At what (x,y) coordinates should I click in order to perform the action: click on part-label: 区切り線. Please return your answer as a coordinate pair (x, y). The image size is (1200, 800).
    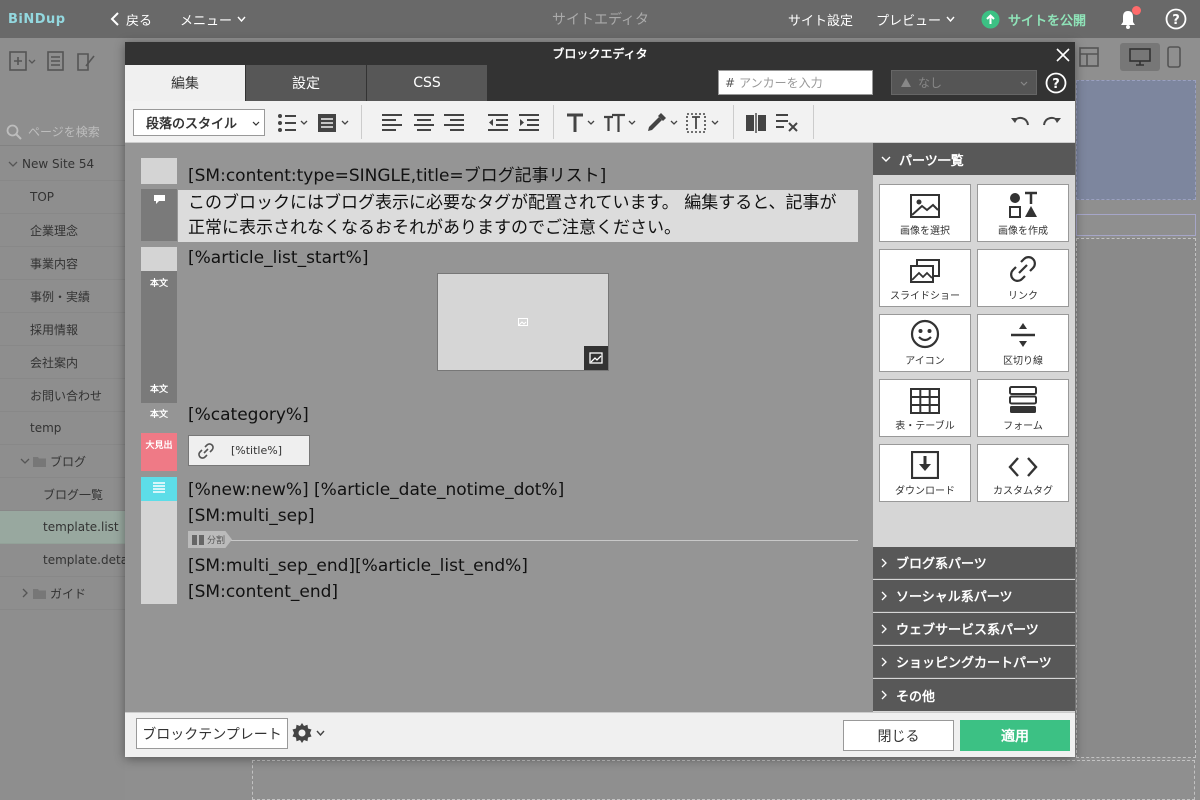
    Looking at the image, I should click on (1023, 361).